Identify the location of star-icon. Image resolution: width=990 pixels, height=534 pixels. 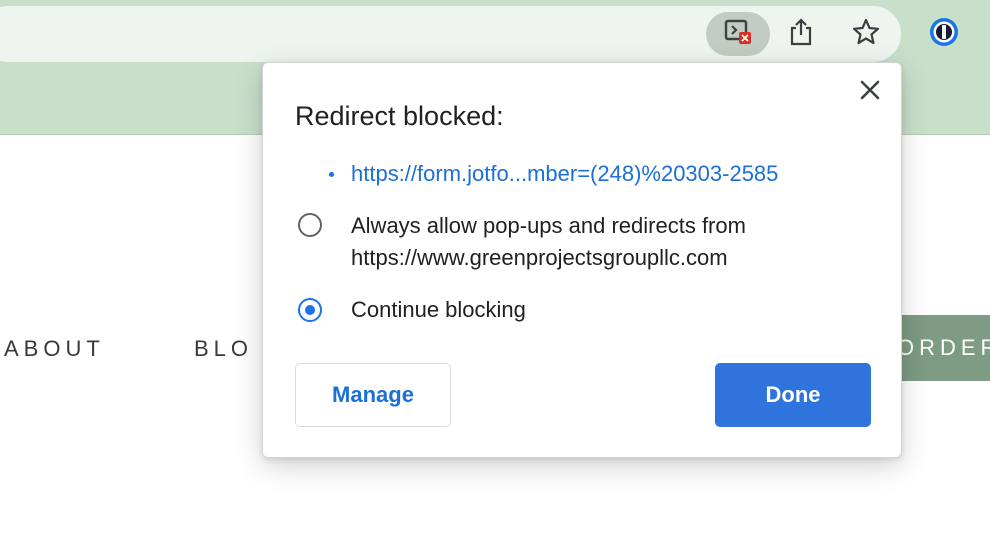
(866, 34).